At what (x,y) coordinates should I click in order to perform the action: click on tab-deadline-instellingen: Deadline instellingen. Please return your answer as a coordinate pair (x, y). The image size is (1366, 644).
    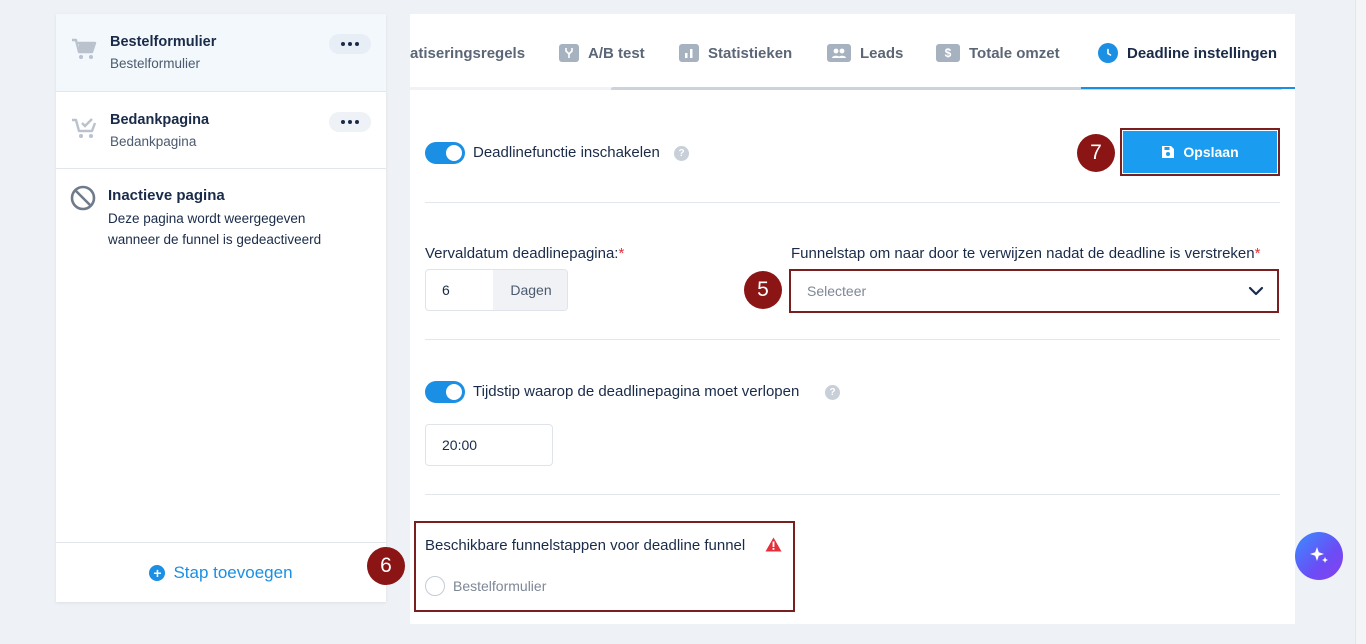
    Looking at the image, I should click on (1187, 53).